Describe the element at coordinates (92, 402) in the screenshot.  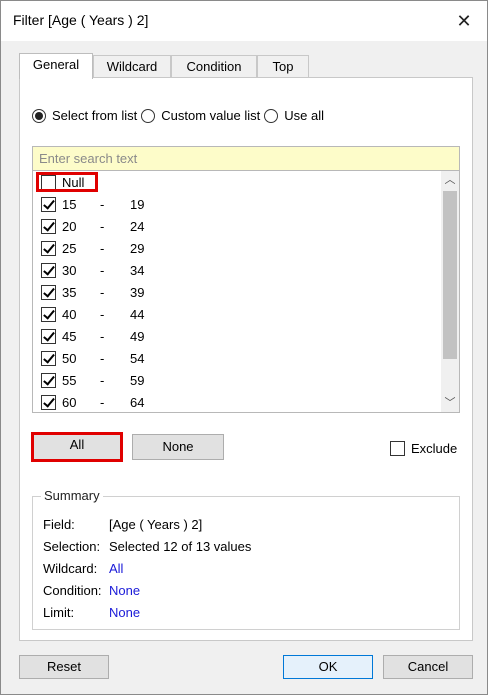
I see `list-item: 60 - 64` at that location.